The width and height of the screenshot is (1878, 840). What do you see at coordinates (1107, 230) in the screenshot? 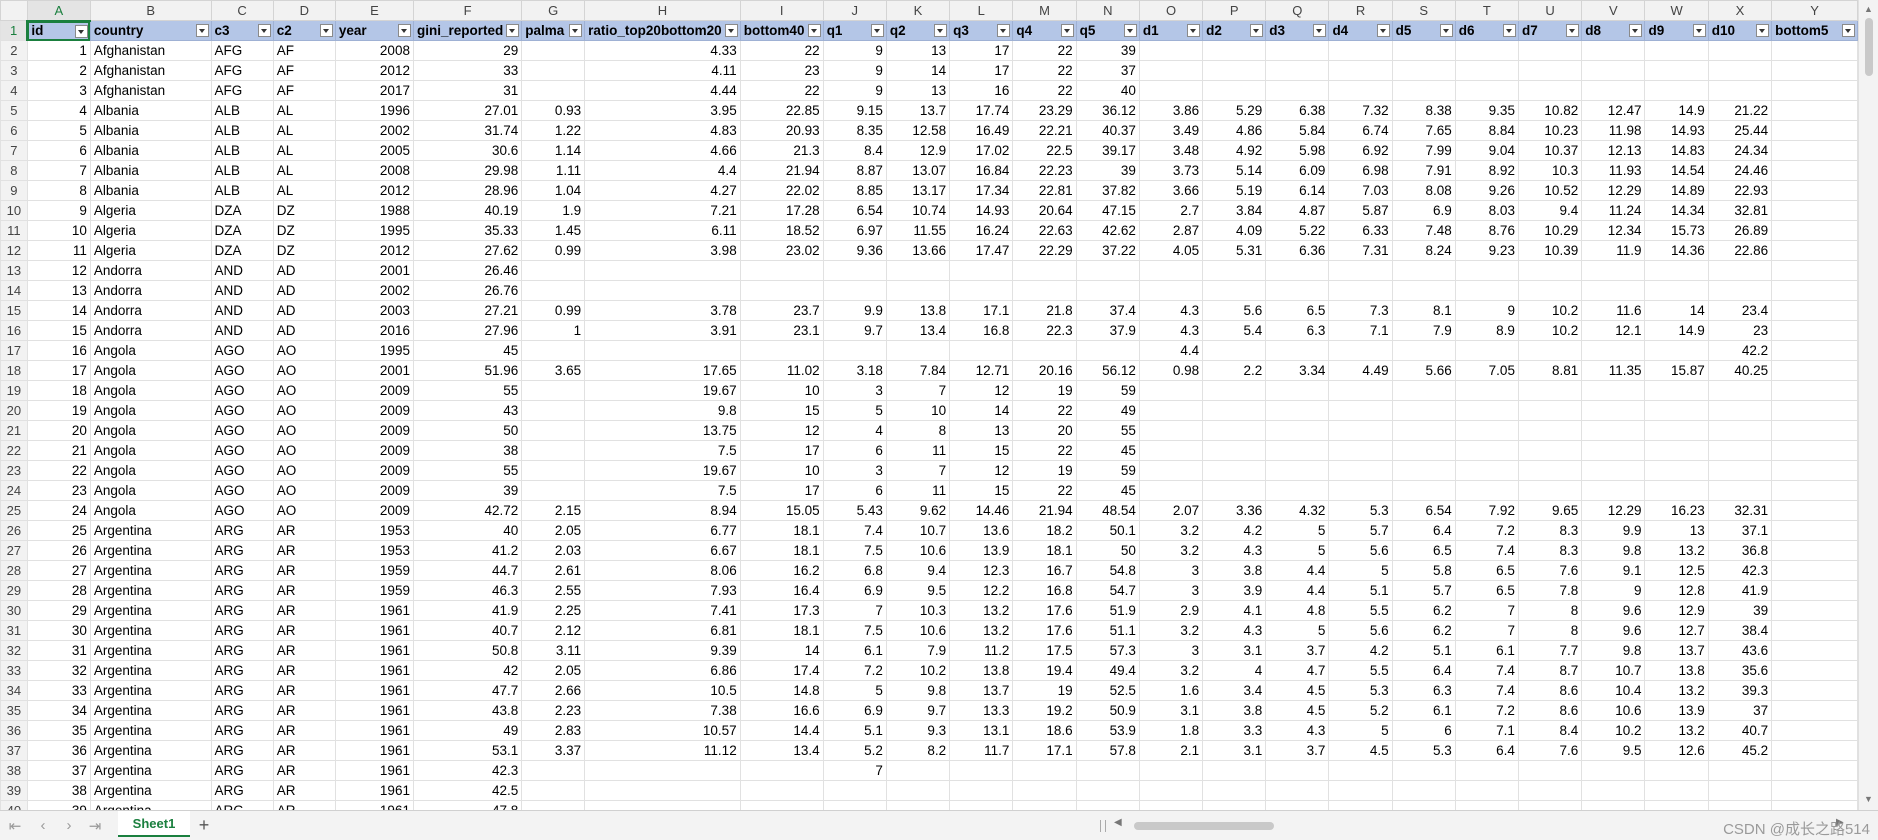
I see `cell-q5: 42.62` at bounding box center [1107, 230].